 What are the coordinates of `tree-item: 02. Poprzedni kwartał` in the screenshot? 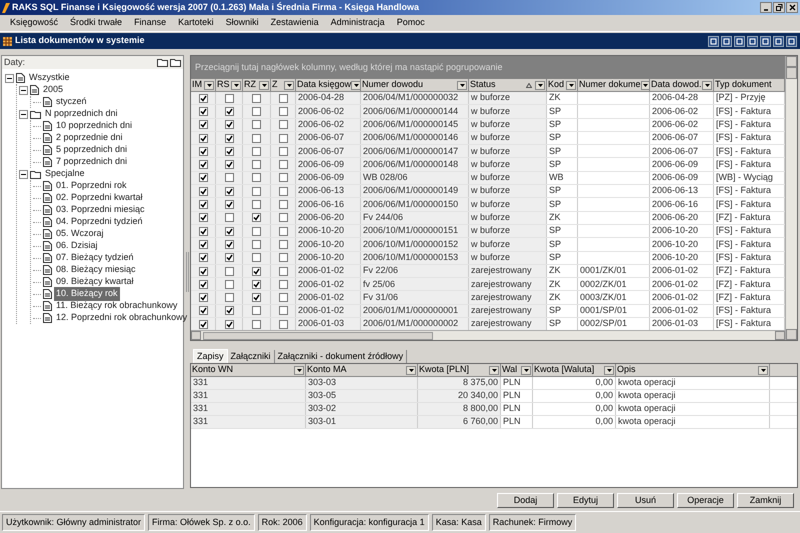 It's located at (99, 198).